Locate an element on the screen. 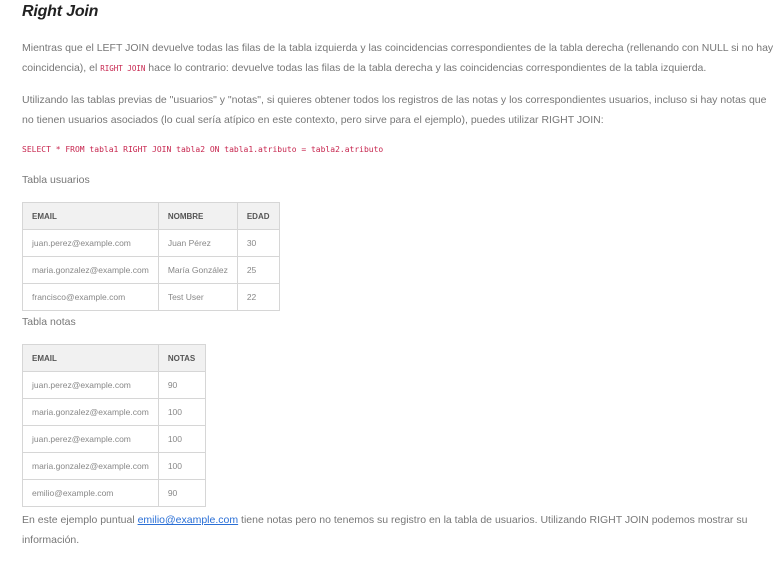 This screenshot has width=783, height=562. column-header-notas: NOTAS is located at coordinates (181, 358).